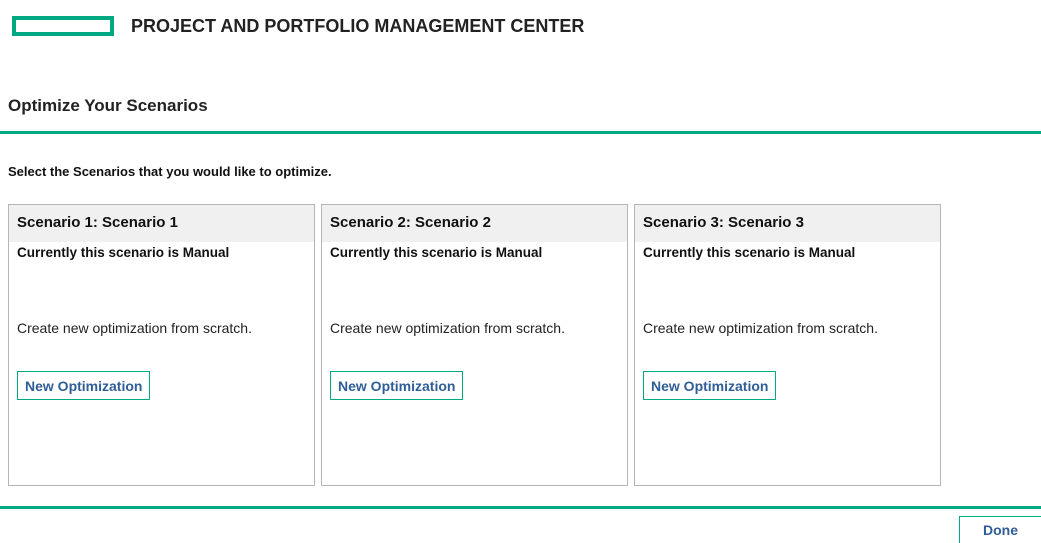 Image resolution: width=1041 pixels, height=543 pixels. What do you see at coordinates (520, 132) in the screenshot?
I see `header-divider` at bounding box center [520, 132].